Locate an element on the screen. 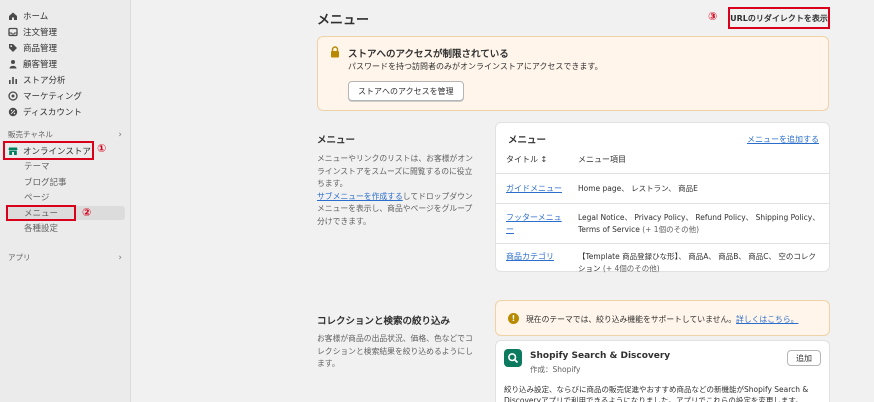  app-name: Shopify Search & Discovery is located at coordinates (600, 356).